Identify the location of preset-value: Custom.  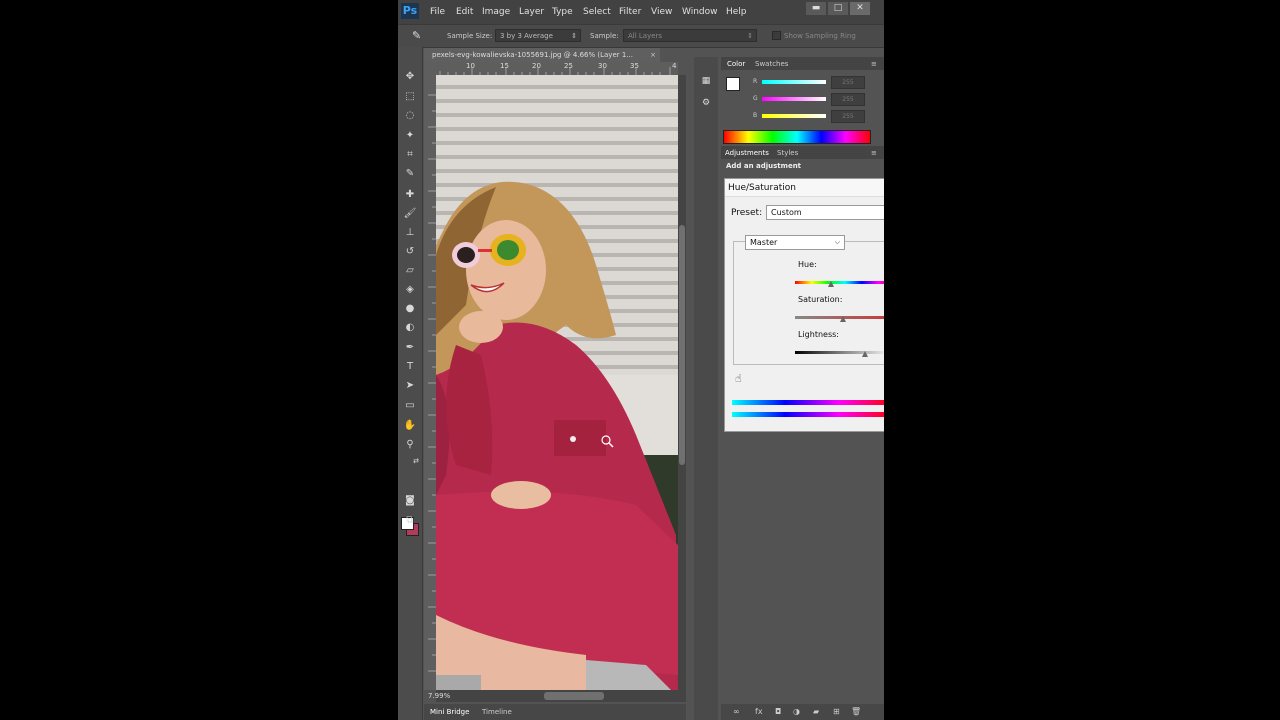
(786, 212).